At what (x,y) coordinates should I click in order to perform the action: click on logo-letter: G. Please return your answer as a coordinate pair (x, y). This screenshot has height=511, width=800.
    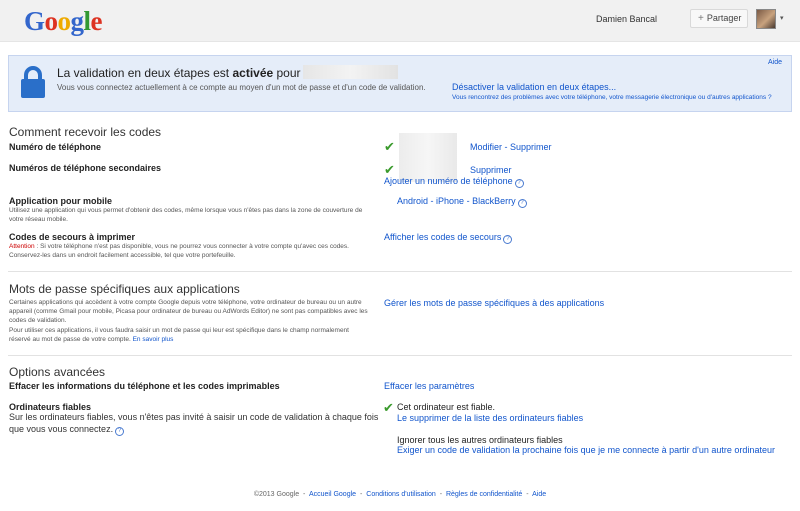
    Looking at the image, I should click on (34, 21).